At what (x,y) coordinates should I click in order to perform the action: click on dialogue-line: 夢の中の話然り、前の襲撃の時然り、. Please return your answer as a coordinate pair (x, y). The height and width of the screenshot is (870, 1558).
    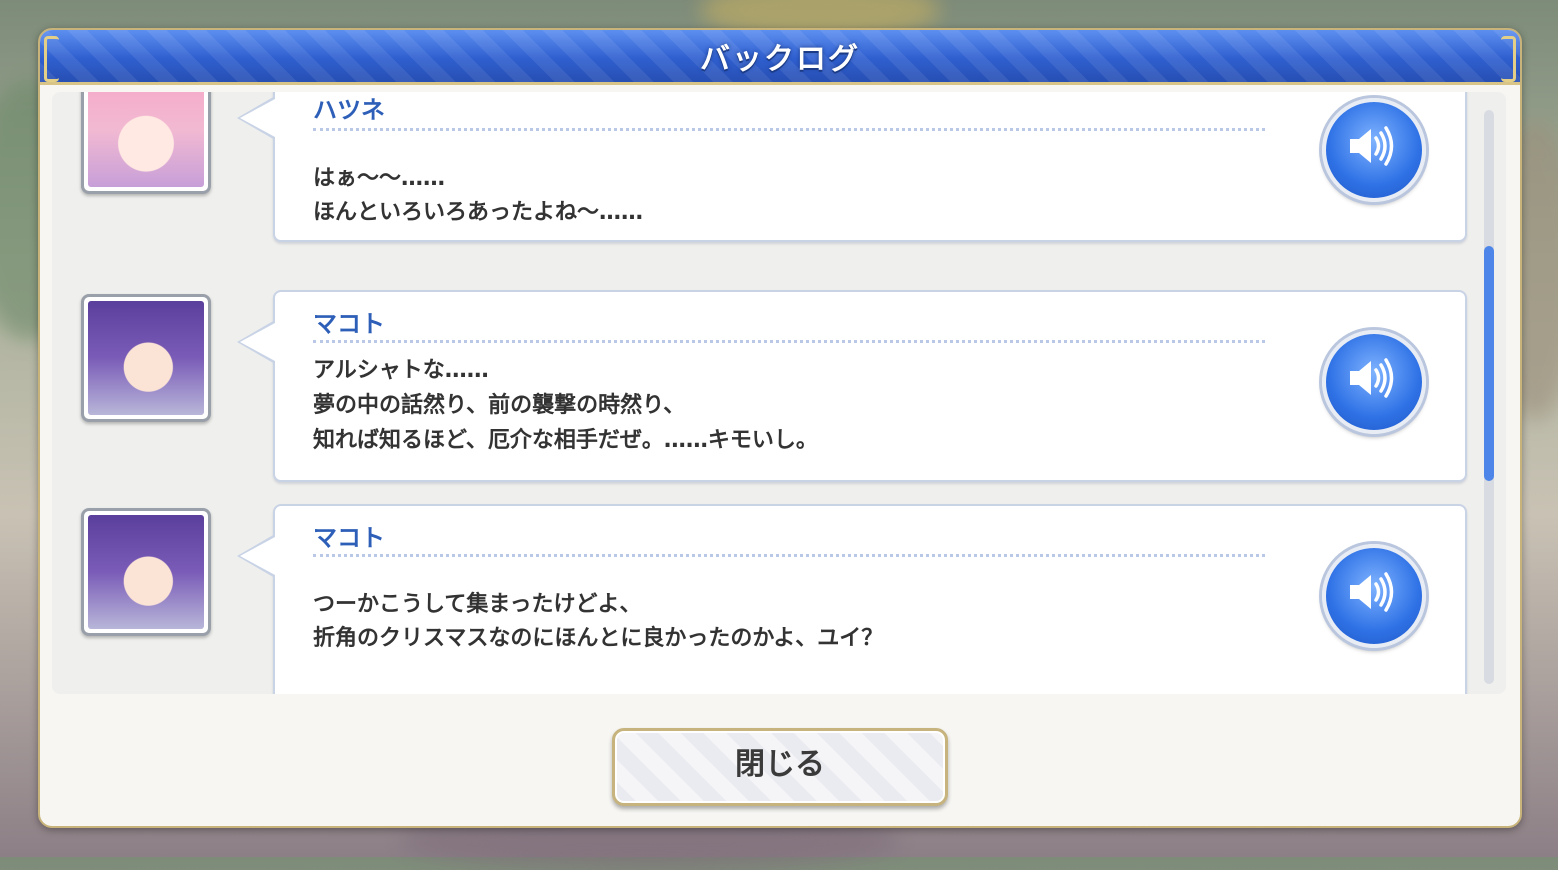
    Looking at the image, I should click on (499, 405).